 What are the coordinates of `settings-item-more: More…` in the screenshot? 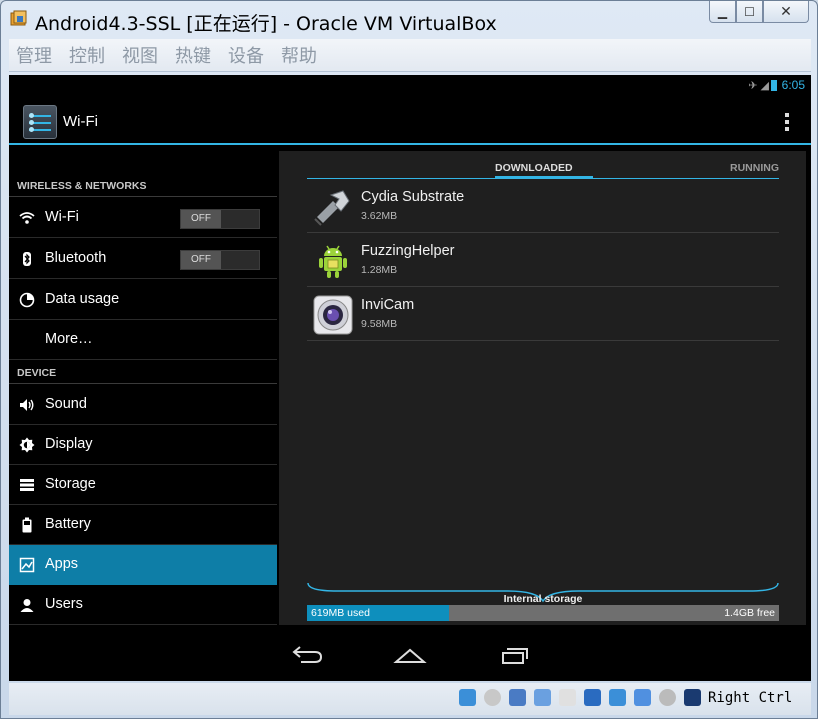 It's located at (143, 340).